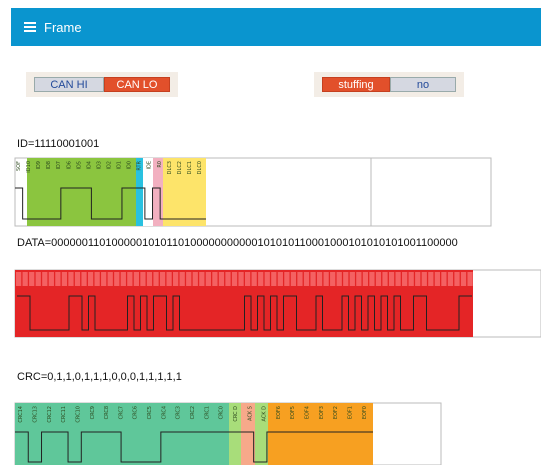 The width and height of the screenshot is (541, 465). Describe the element at coordinates (93, 412) in the screenshot. I see `crc-field-label-crc9: CRC9` at that location.